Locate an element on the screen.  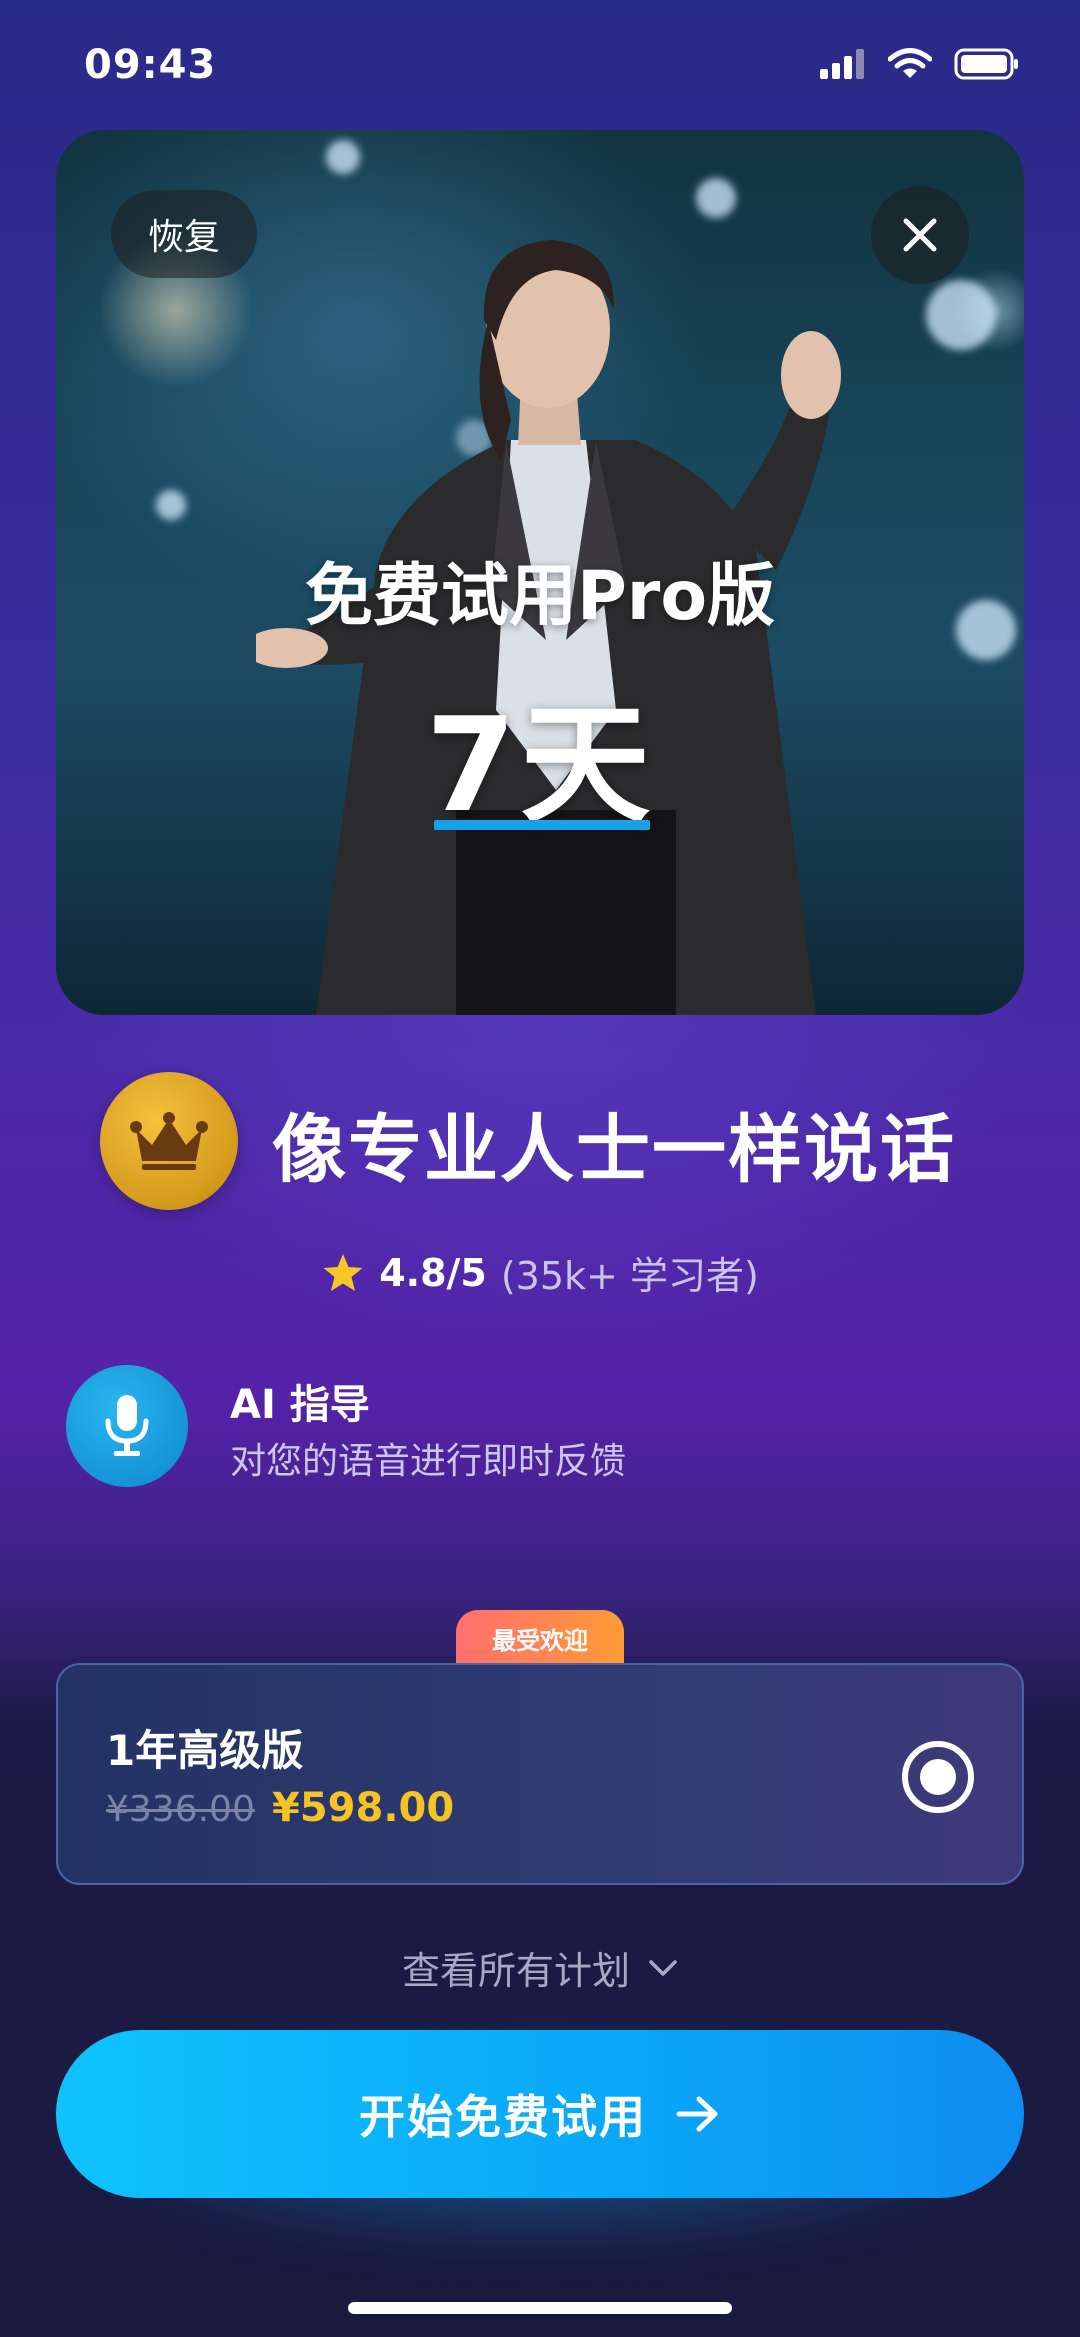
plan-option-annual: 1年高级版 ¥336.00 ¥598.00 is located at coordinates (540, 1774).